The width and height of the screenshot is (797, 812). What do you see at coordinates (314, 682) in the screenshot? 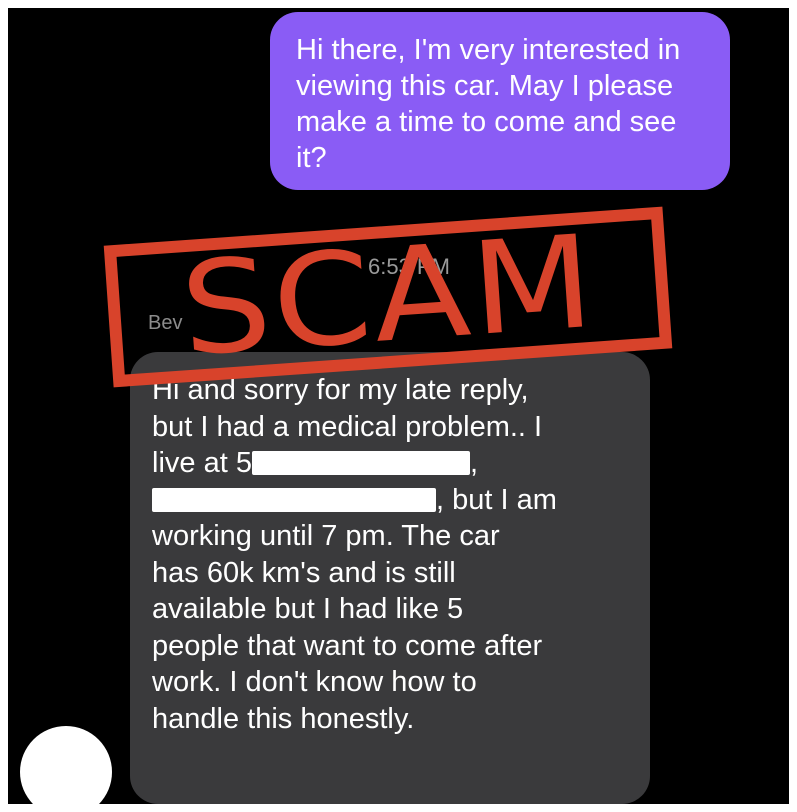
I see `message-line: work. I don't know how to` at bounding box center [314, 682].